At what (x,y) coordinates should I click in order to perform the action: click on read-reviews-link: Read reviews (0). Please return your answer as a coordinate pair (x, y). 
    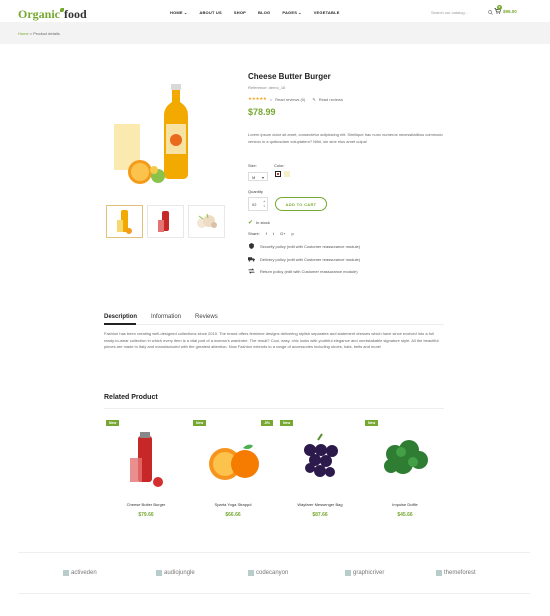
    Looking at the image, I should click on (290, 99).